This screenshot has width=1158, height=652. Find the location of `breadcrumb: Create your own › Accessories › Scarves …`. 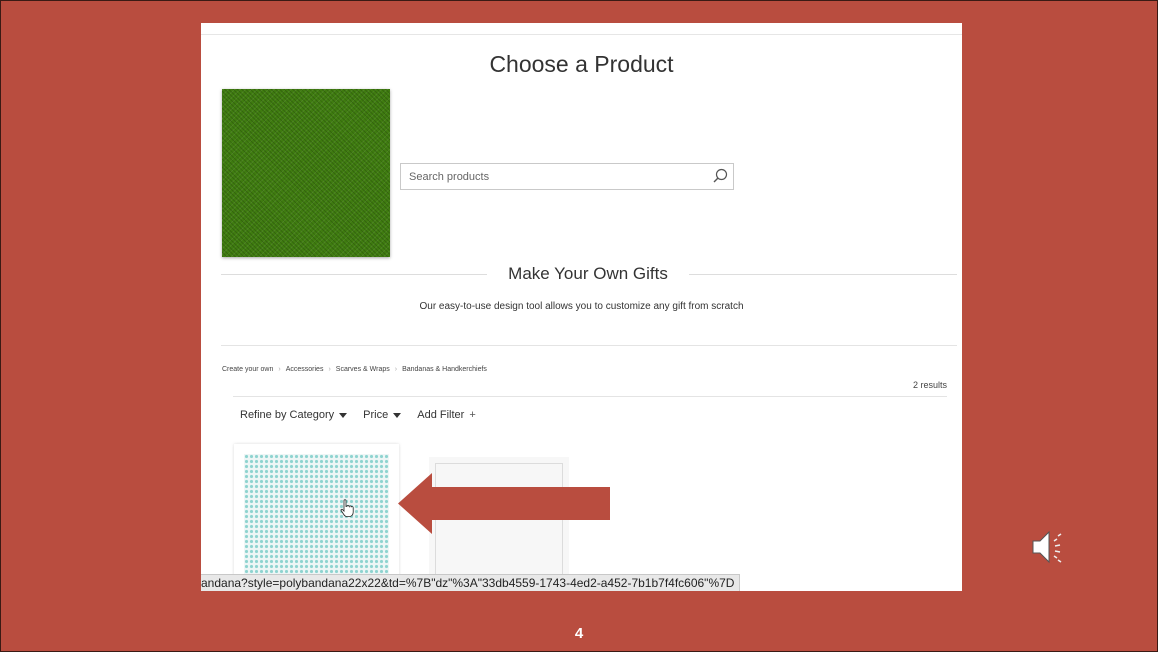

breadcrumb: Create your own › Accessories › Scarves … is located at coordinates (354, 369).